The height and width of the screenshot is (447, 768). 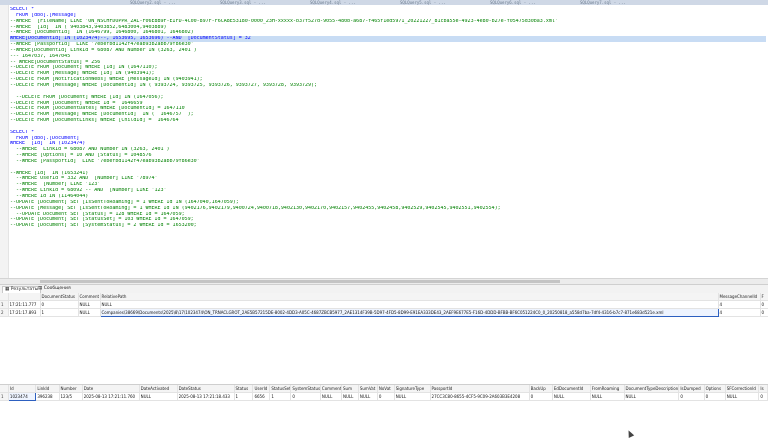 What do you see at coordinates (571, 389) in the screenshot?
I see `column-header: EdDocumentId` at bounding box center [571, 389].